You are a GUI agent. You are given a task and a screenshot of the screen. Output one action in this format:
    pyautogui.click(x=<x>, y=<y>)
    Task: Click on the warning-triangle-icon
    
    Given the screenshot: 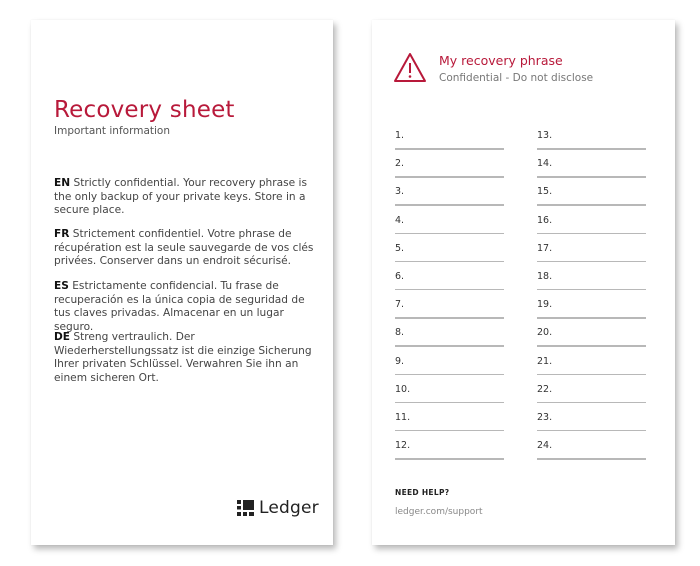 What is the action you would take?
    pyautogui.click(x=410, y=67)
    